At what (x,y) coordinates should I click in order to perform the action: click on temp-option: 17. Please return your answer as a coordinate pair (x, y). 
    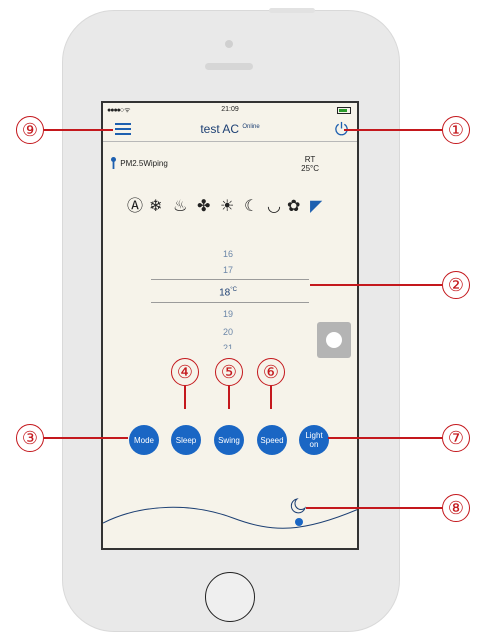
    Looking at the image, I should click on (228, 270).